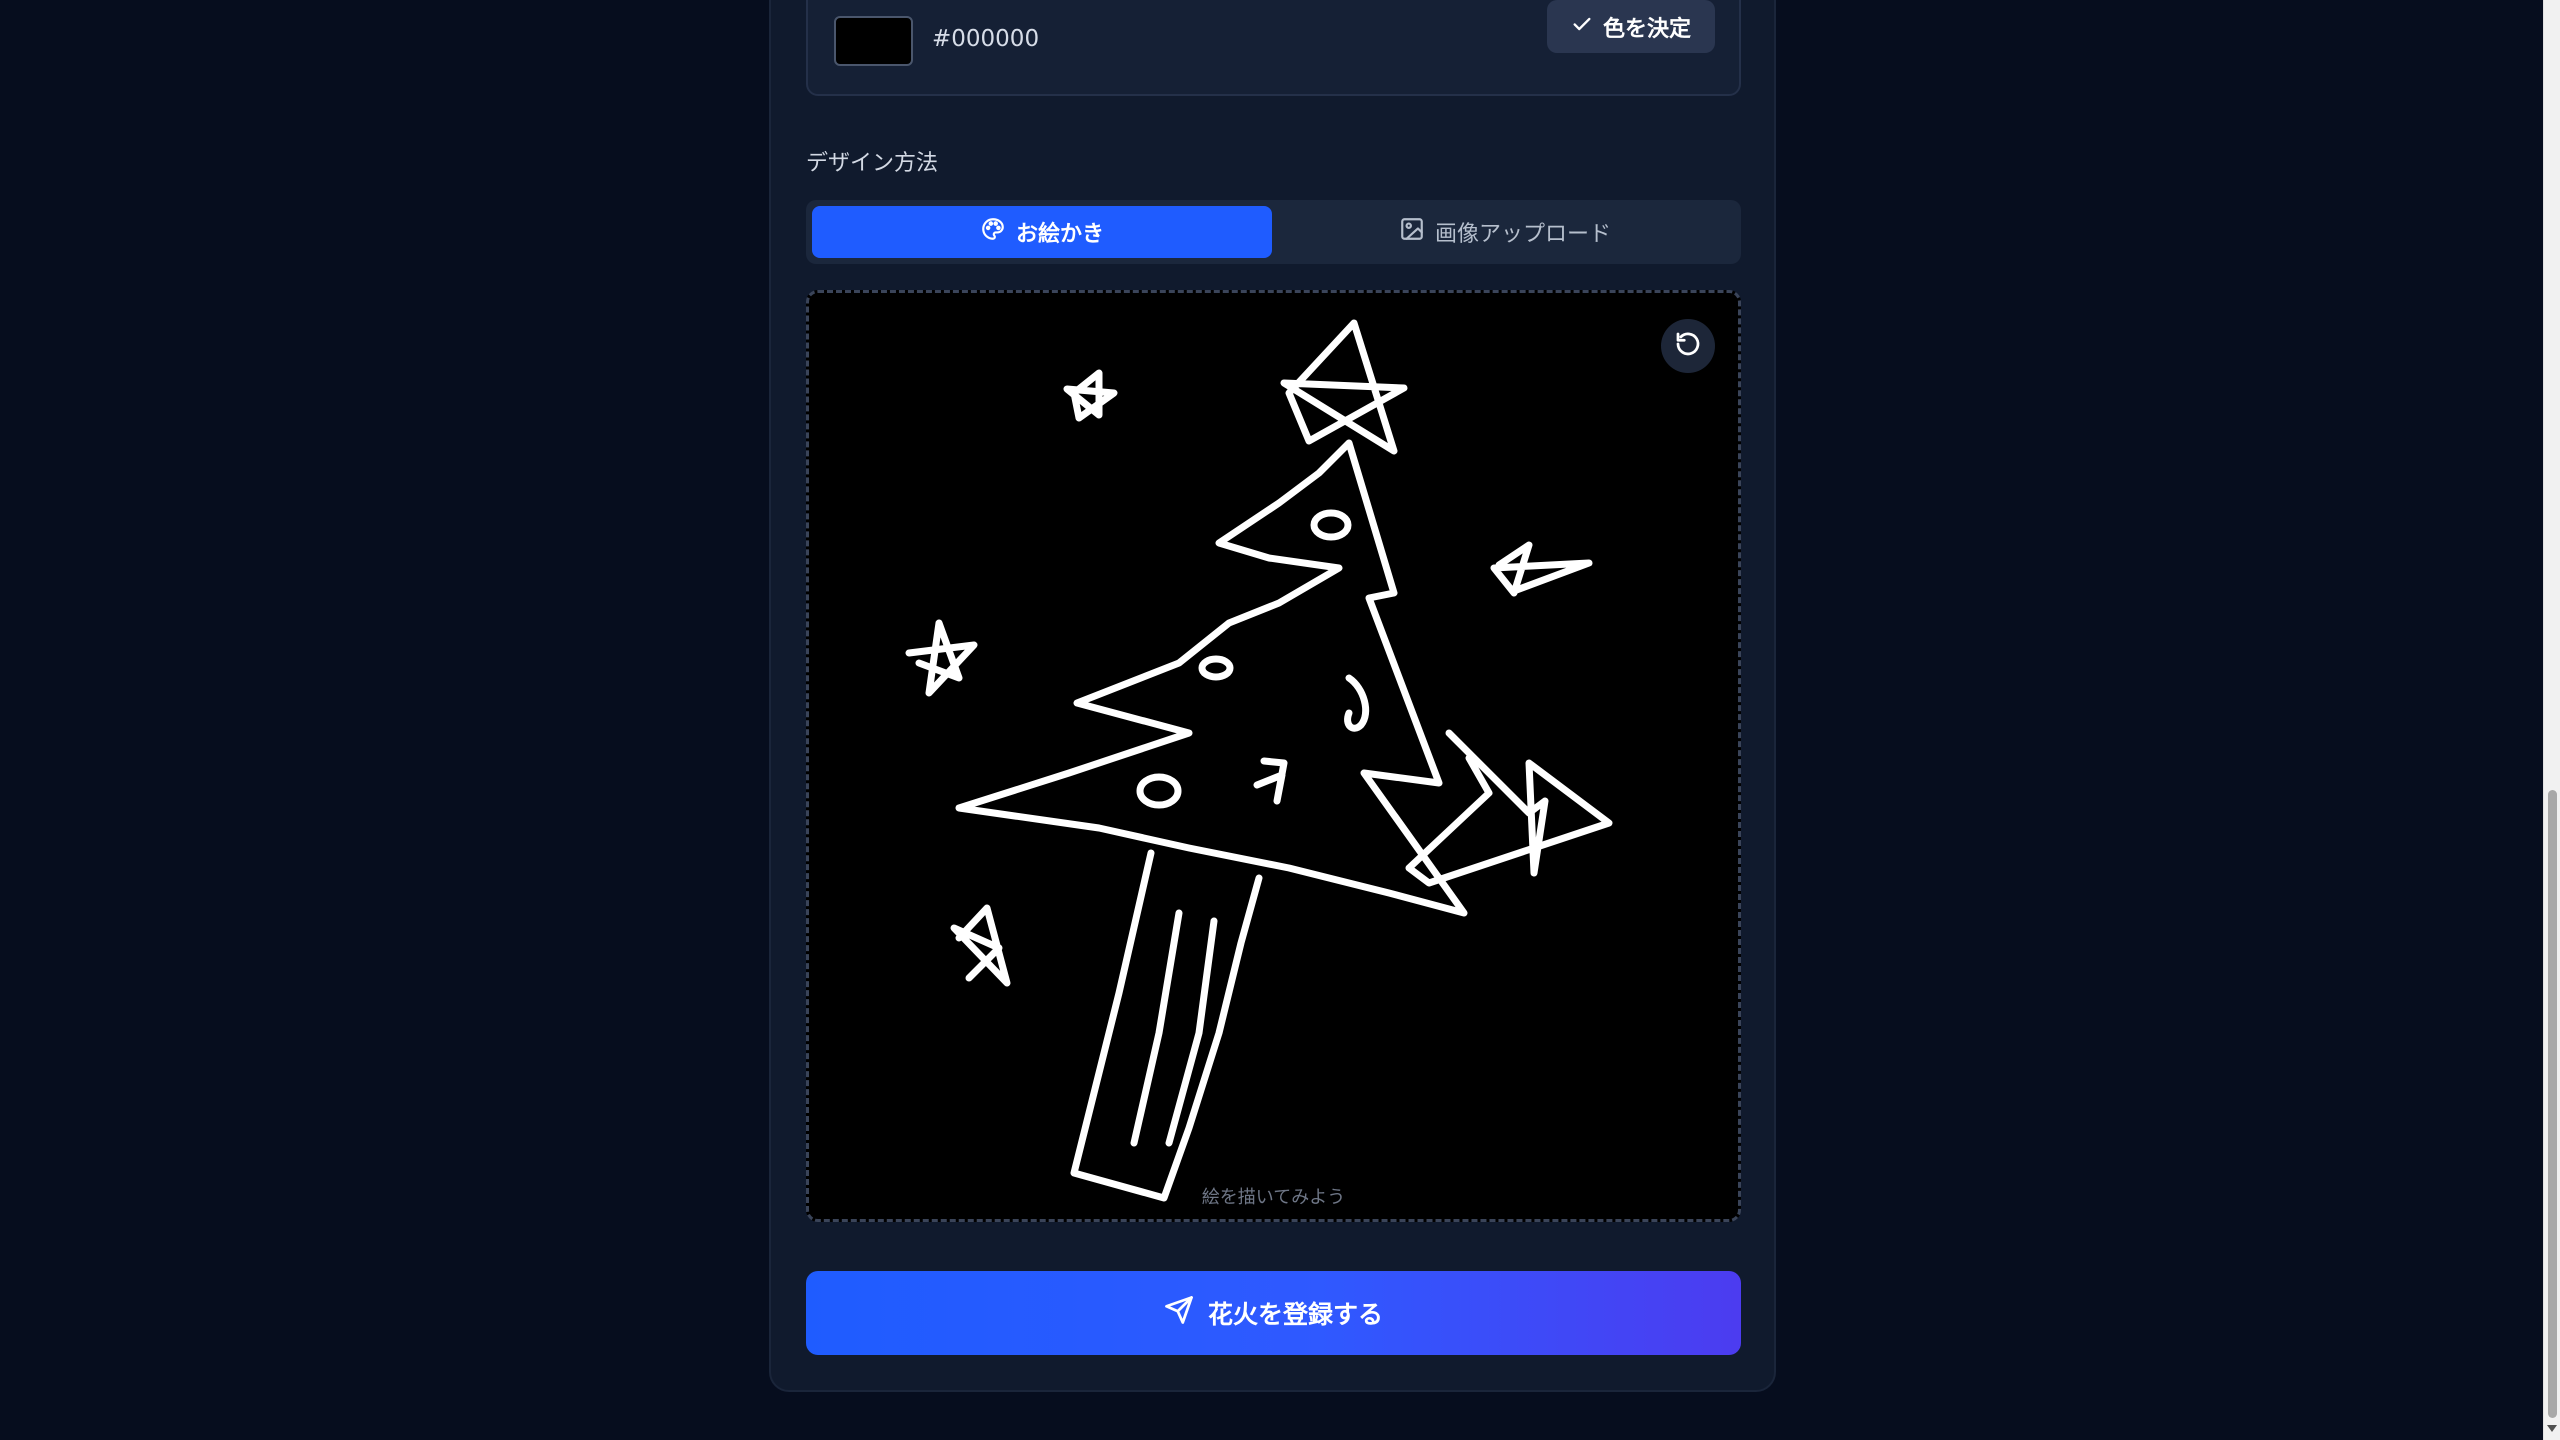 The height and width of the screenshot is (1440, 2560). Describe the element at coordinates (1412, 232) in the screenshot. I see `image-icon` at that location.